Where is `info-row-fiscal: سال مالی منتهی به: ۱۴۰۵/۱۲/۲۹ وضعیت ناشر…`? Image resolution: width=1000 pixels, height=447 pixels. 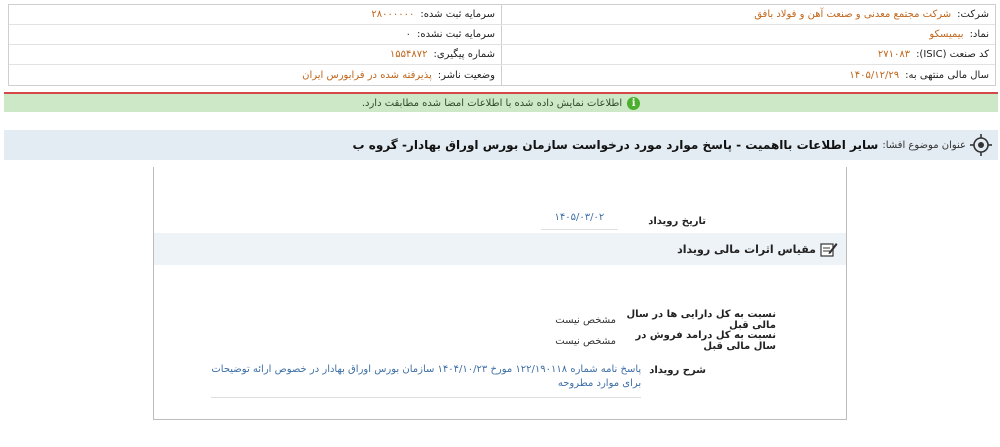
info-row-fiscal: سال مالی منتهی به: ۱۴۰۵/۱۲/۲۹ وضعیت ناشر… is located at coordinates (502, 75).